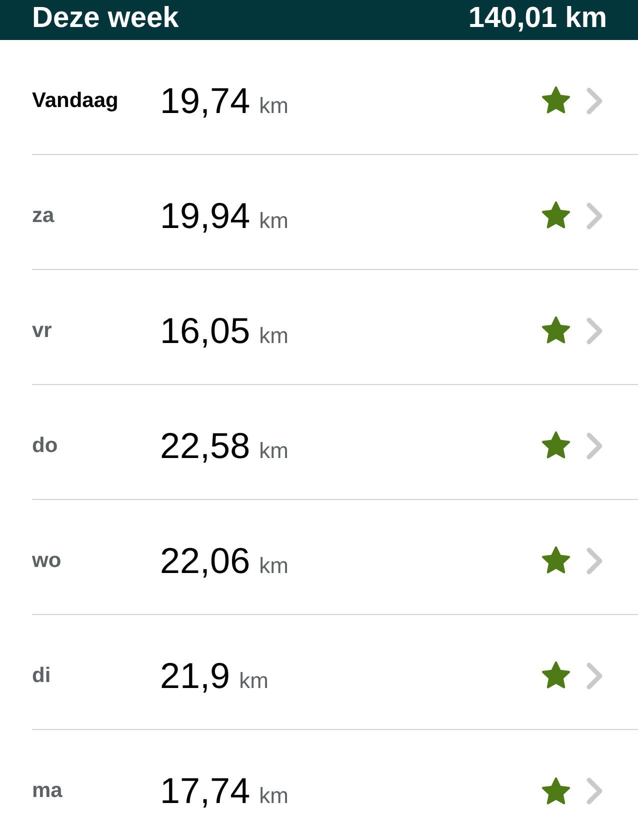 The height and width of the screenshot is (838, 638). Describe the element at coordinates (335, 784) in the screenshot. I see `day-row: ma 17,74 km` at that location.